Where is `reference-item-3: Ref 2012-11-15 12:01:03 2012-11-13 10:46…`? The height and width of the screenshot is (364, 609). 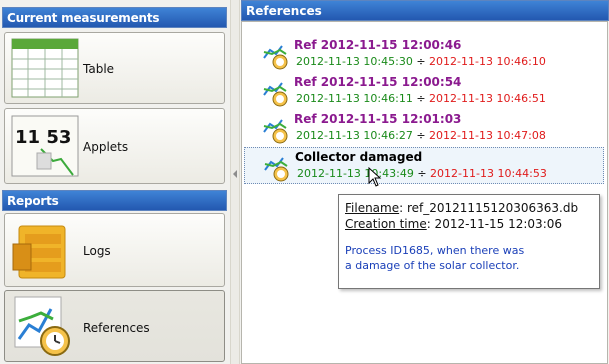 reference-item-3: Ref 2012-11-15 12:01:03 2012-11-13 10:46… is located at coordinates (424, 128).